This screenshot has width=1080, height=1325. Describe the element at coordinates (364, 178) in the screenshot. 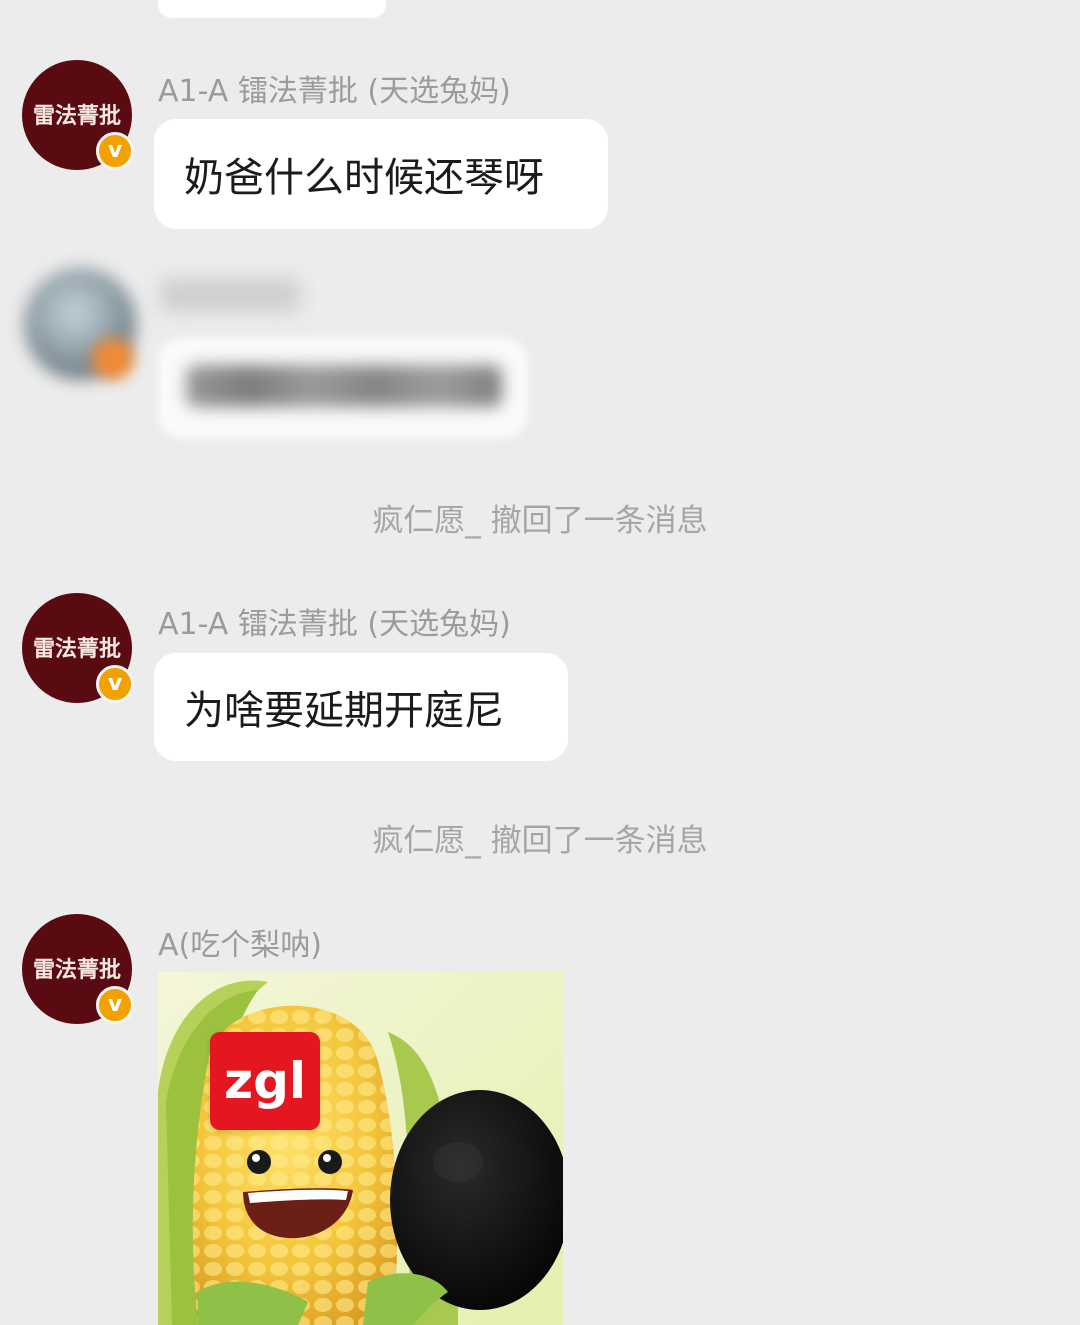

I see `message-text: 奶爸什么时候还琴呀` at that location.